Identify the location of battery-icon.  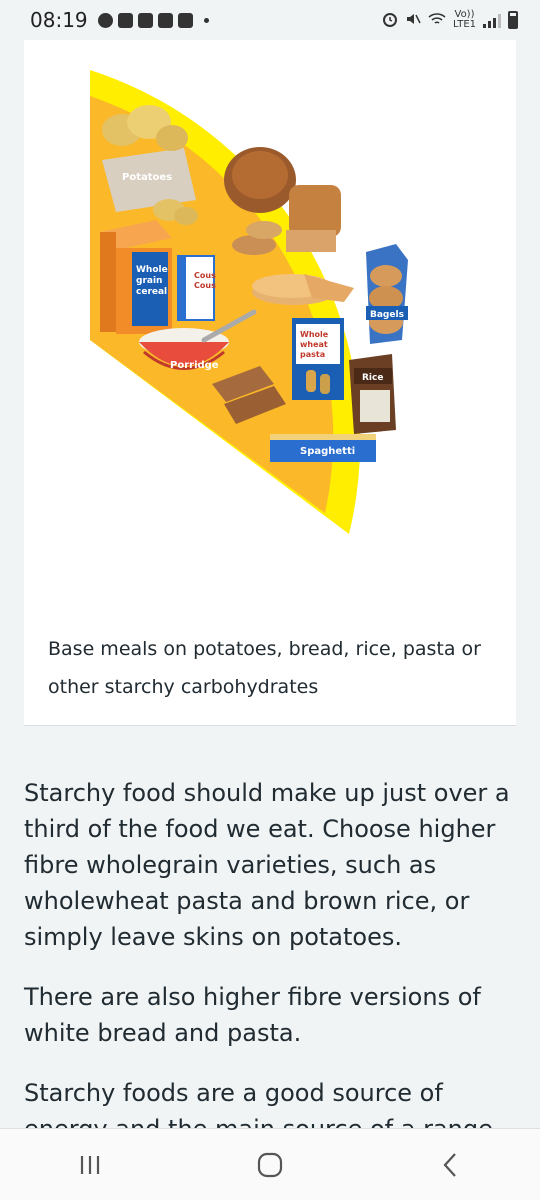
(513, 20).